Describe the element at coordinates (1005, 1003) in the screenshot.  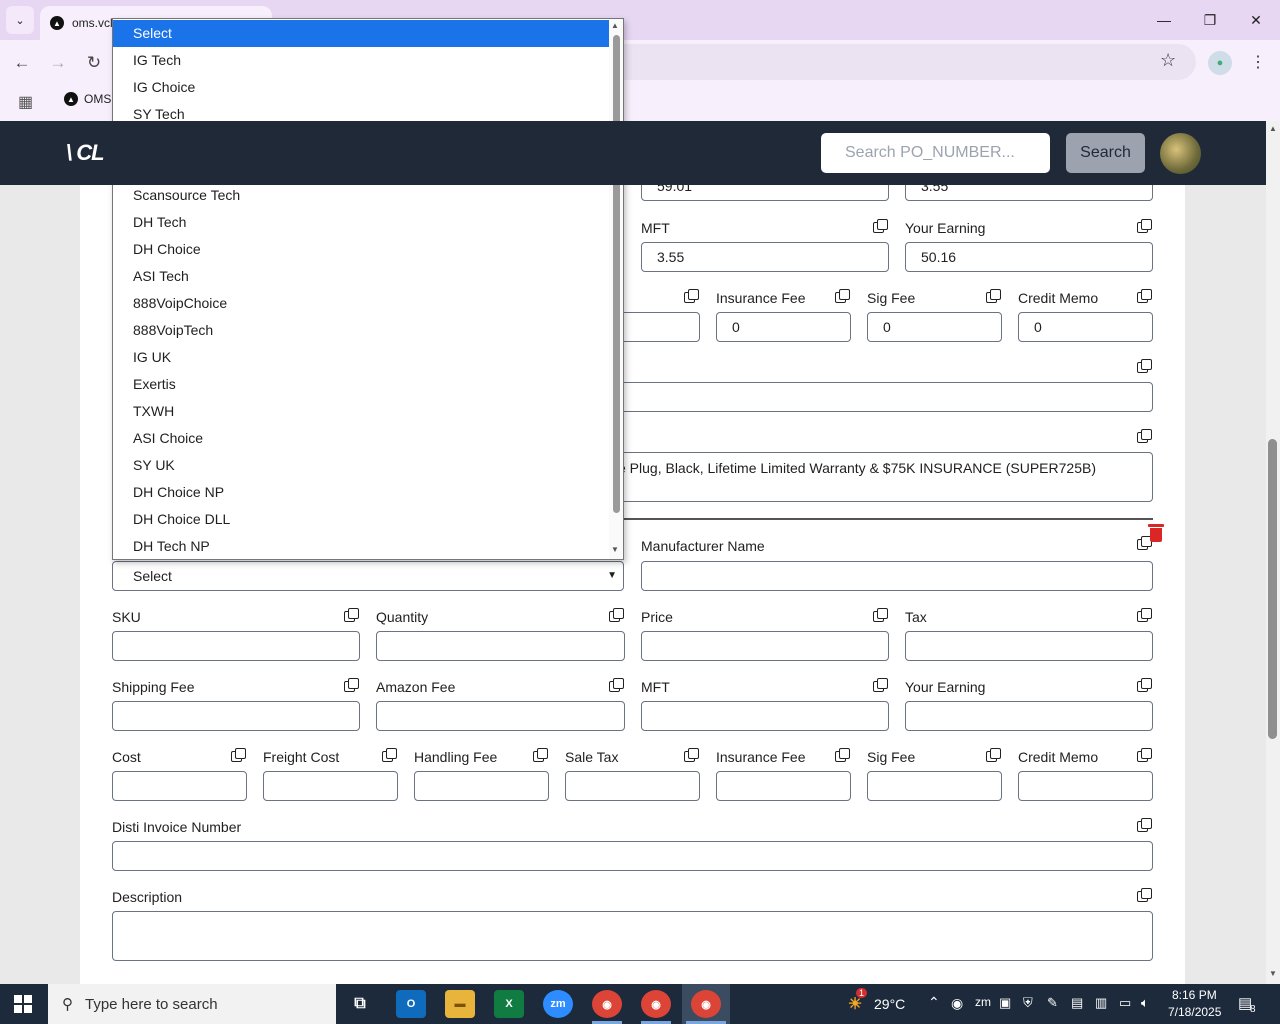
I see `outlook-tray-icon: ▣` at that location.